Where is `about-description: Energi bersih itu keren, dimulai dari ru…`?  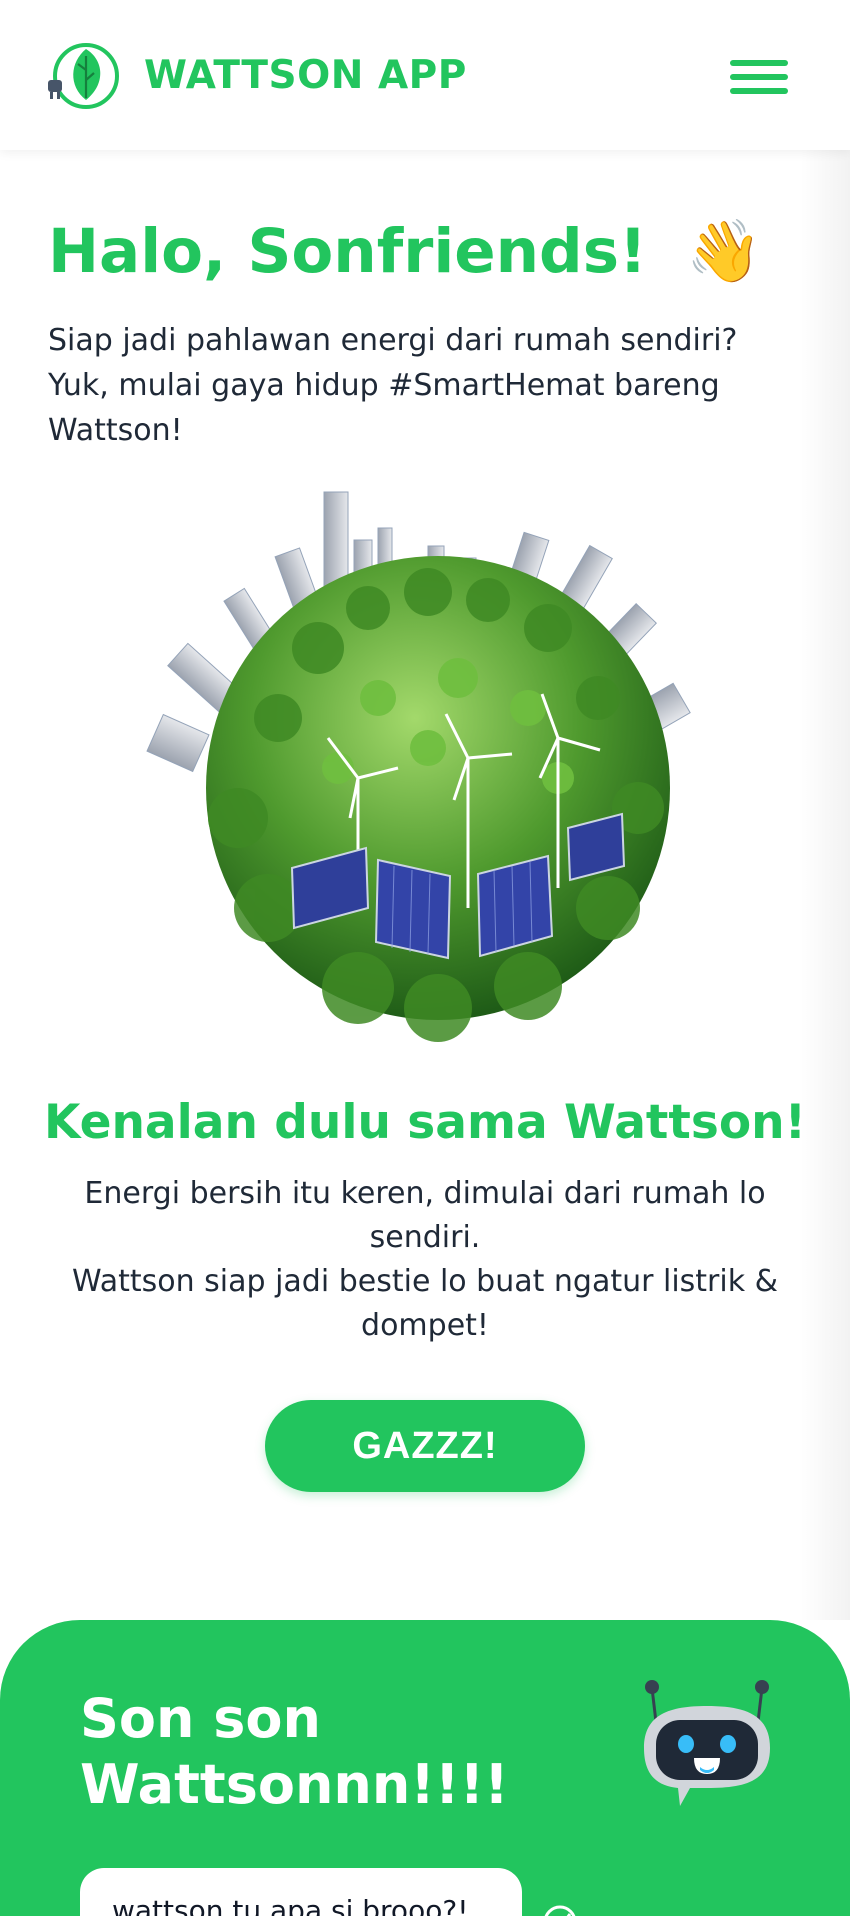 about-description: Energi bersih itu keren, dimulai dari ru… is located at coordinates (425, 1260).